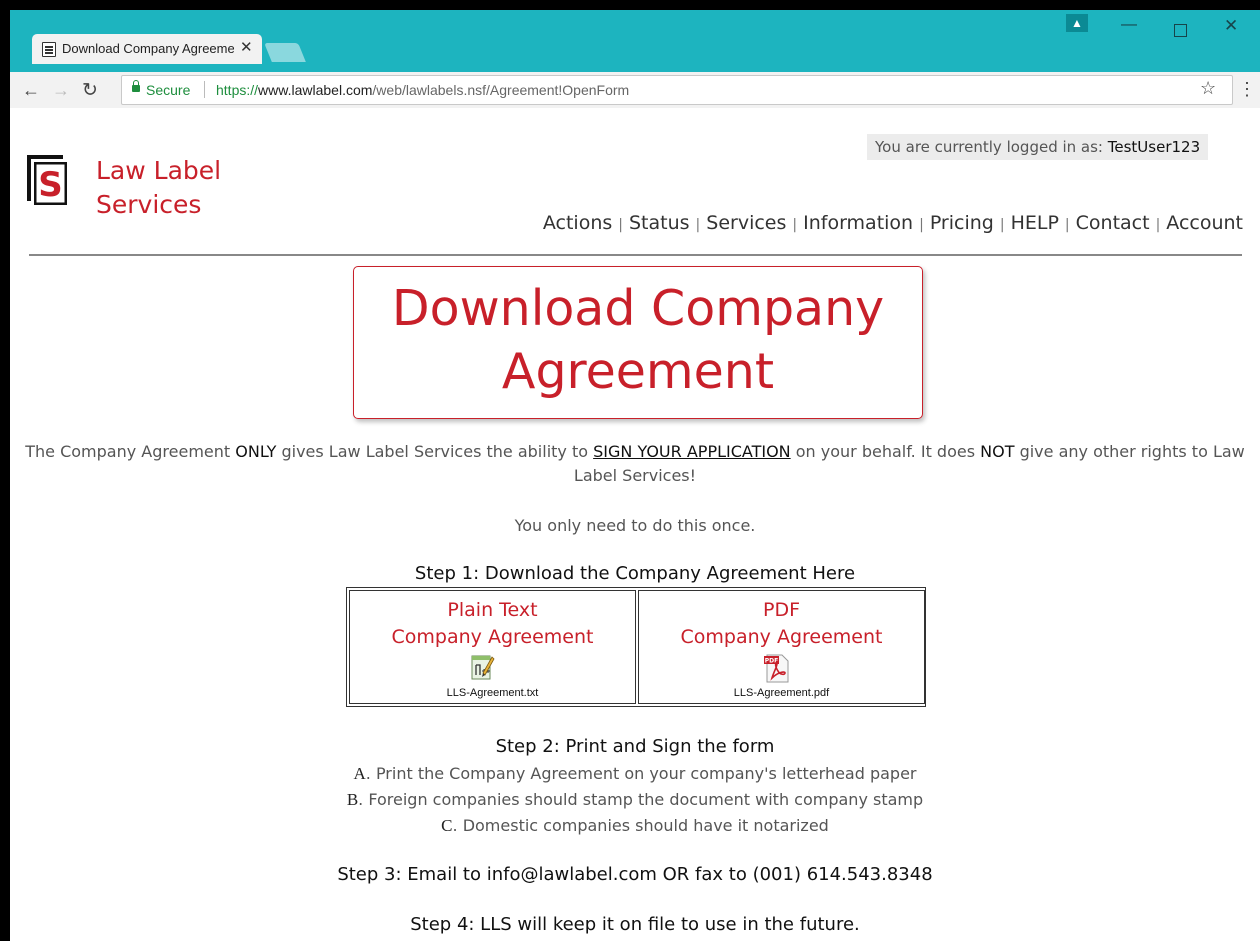 The width and height of the screenshot is (1260, 941). What do you see at coordinates (204, 89) in the screenshot?
I see `address-divider` at bounding box center [204, 89].